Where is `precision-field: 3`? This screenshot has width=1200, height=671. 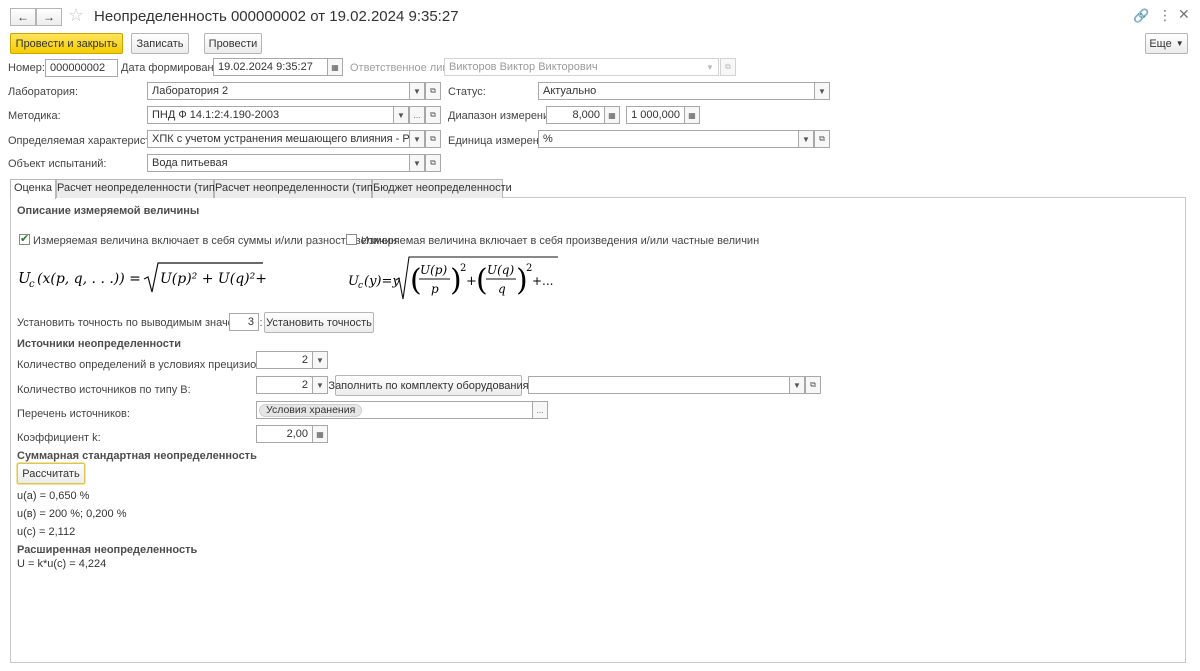
precision-field: 3 is located at coordinates (244, 322).